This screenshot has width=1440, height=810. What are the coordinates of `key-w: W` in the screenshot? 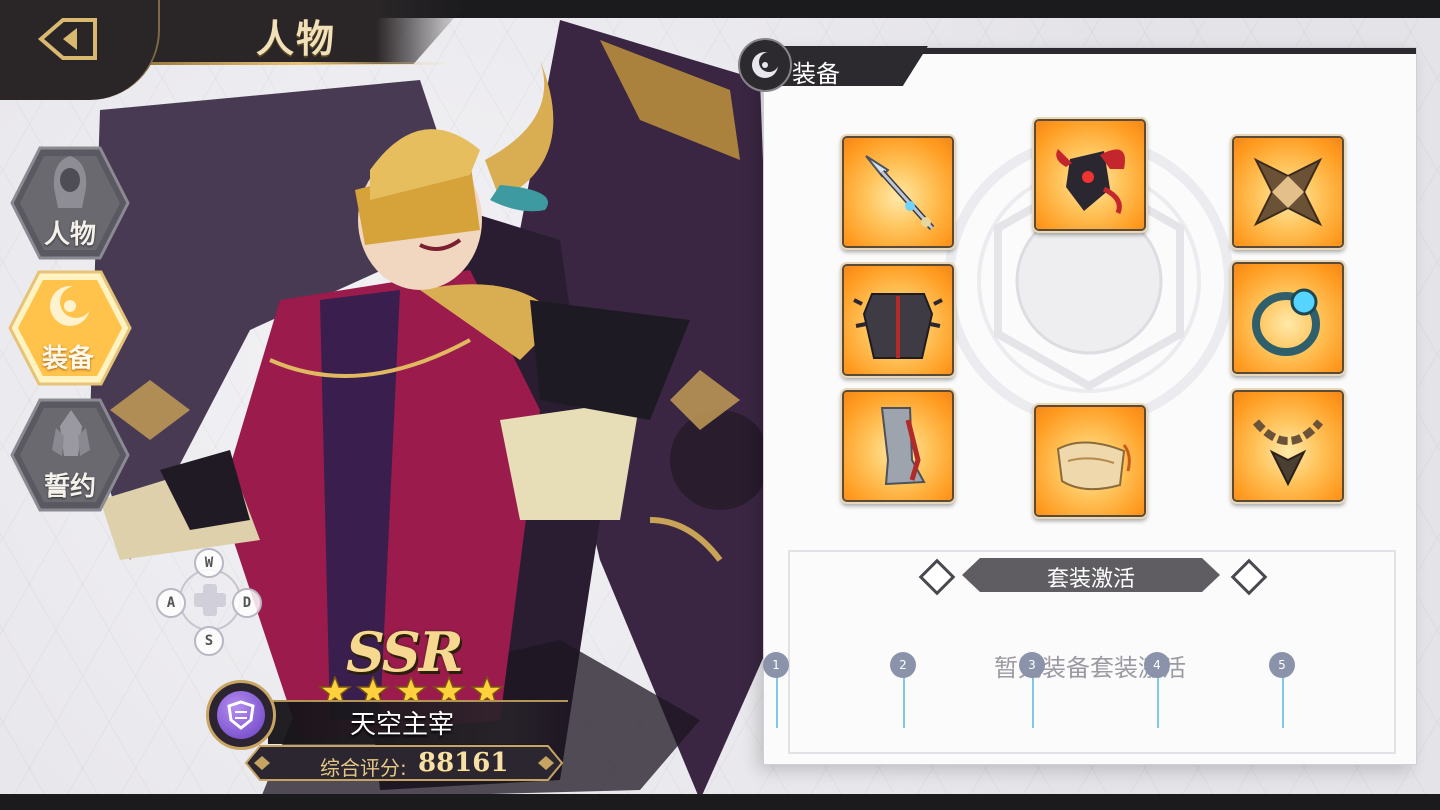 It's located at (209, 563).